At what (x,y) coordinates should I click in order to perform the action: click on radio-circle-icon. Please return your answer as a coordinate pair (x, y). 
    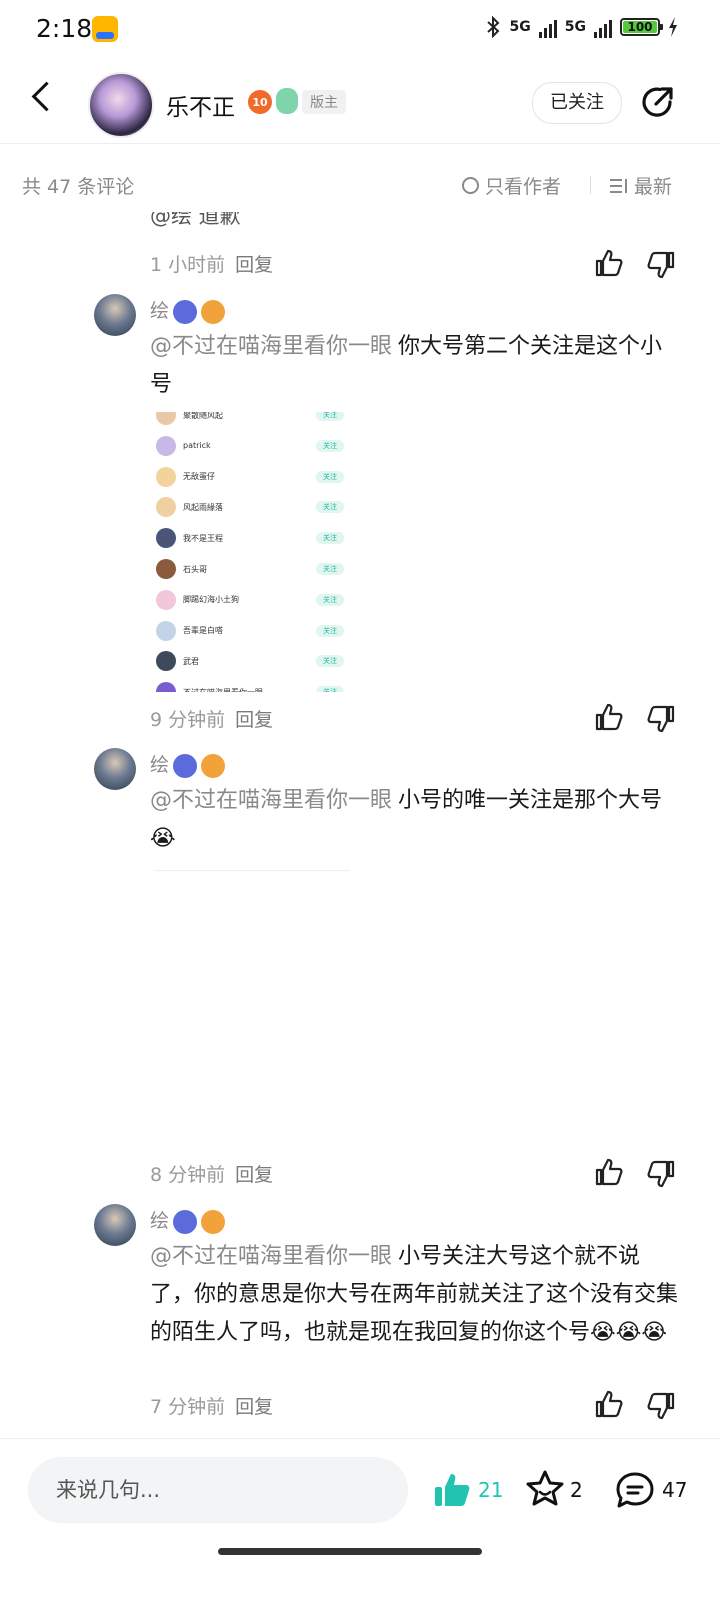
    Looking at the image, I should click on (470, 185).